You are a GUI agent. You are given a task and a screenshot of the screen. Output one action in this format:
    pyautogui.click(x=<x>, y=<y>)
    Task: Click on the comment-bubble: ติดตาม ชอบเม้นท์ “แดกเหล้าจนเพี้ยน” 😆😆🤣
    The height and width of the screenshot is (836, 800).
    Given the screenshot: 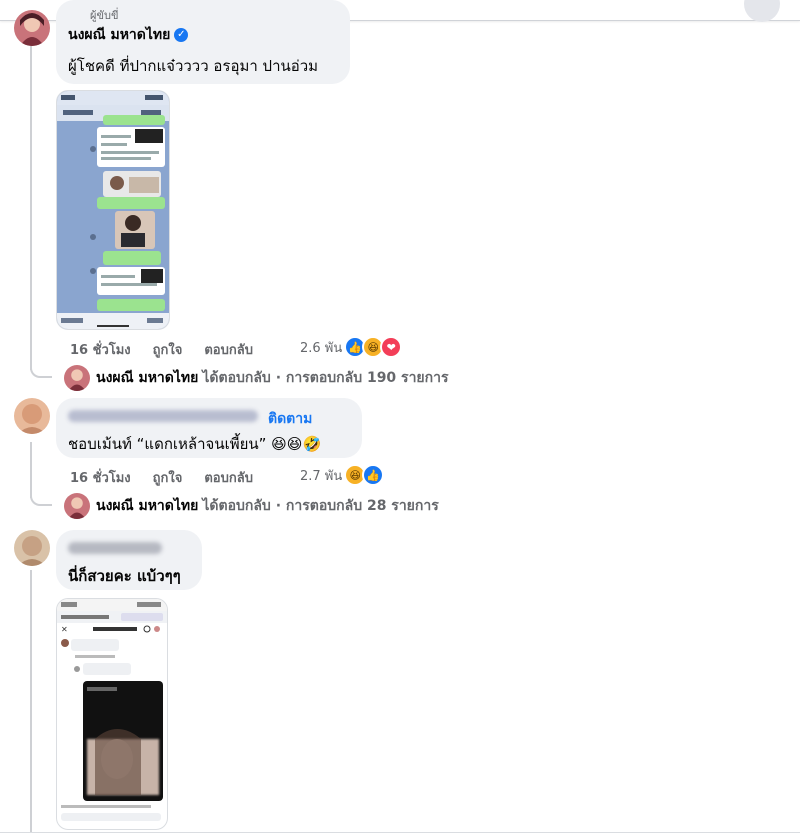 What is the action you would take?
    pyautogui.click(x=209, y=428)
    